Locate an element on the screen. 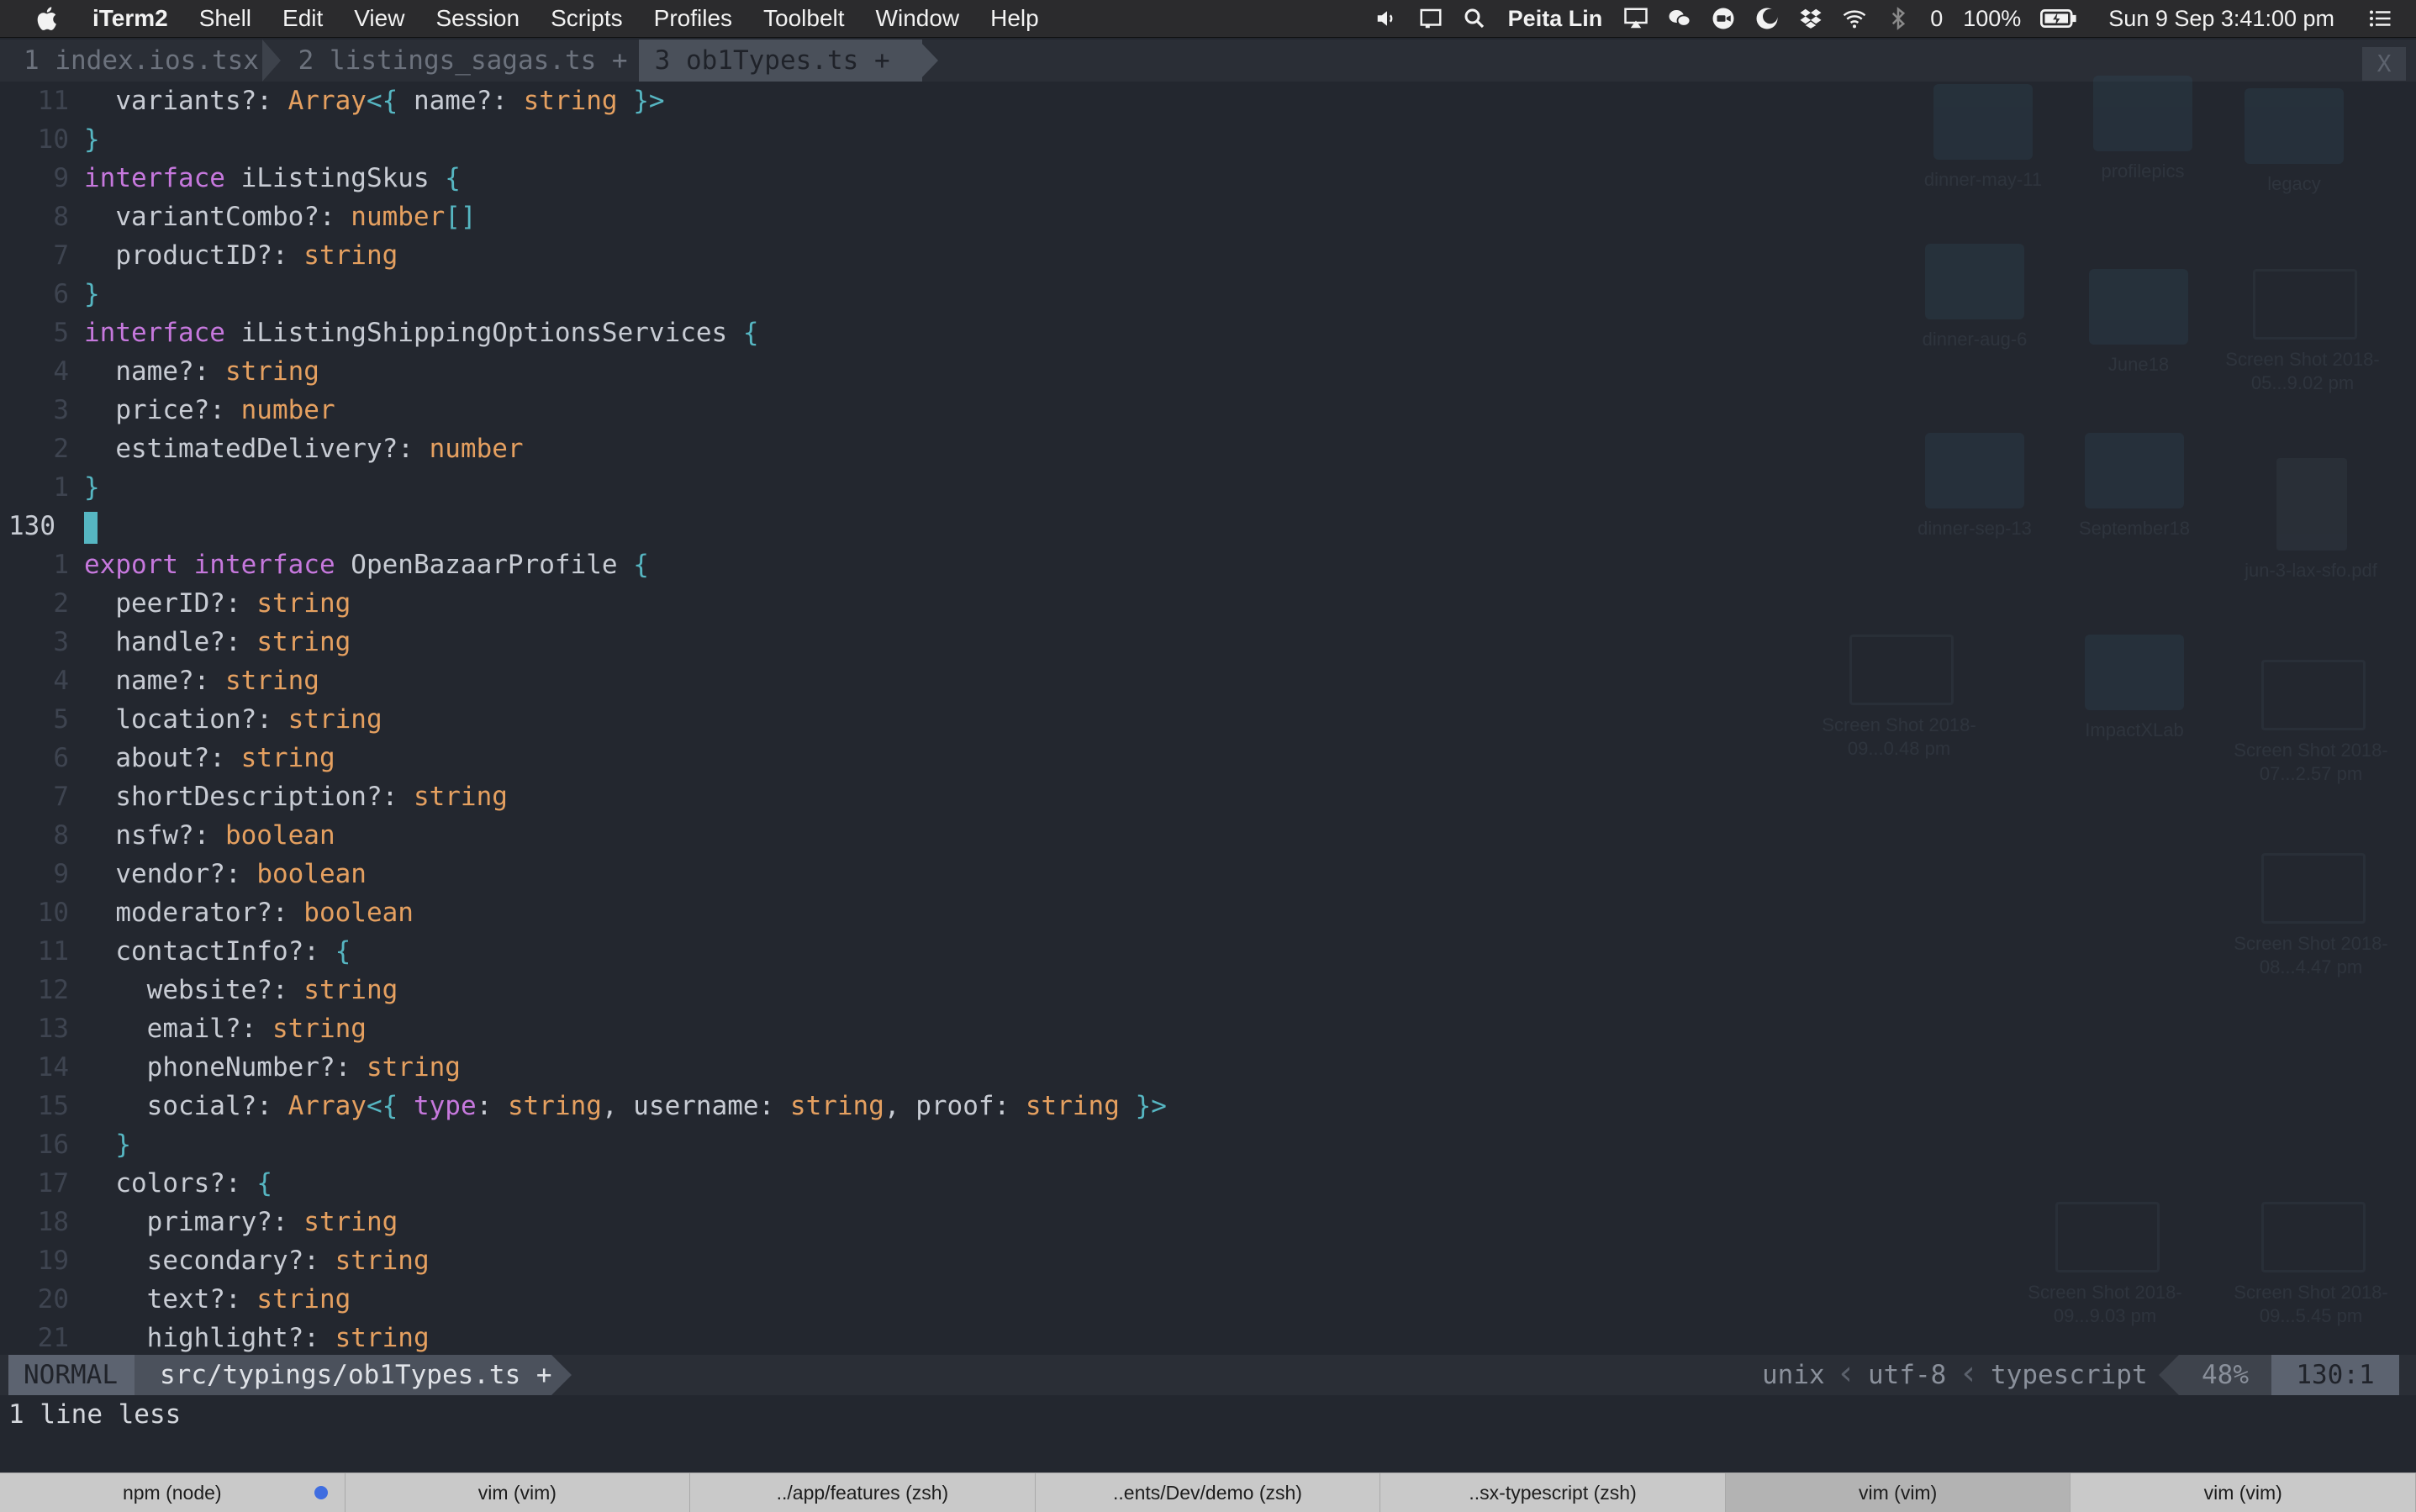 This screenshot has height=1512, width=2416. menu-help: Help is located at coordinates (1014, 19).